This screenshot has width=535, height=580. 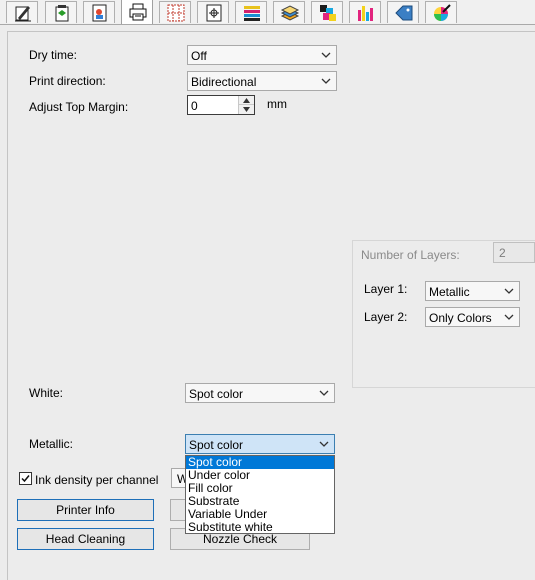 I want to click on number-of-layers-value: 2, so click(x=502, y=253).